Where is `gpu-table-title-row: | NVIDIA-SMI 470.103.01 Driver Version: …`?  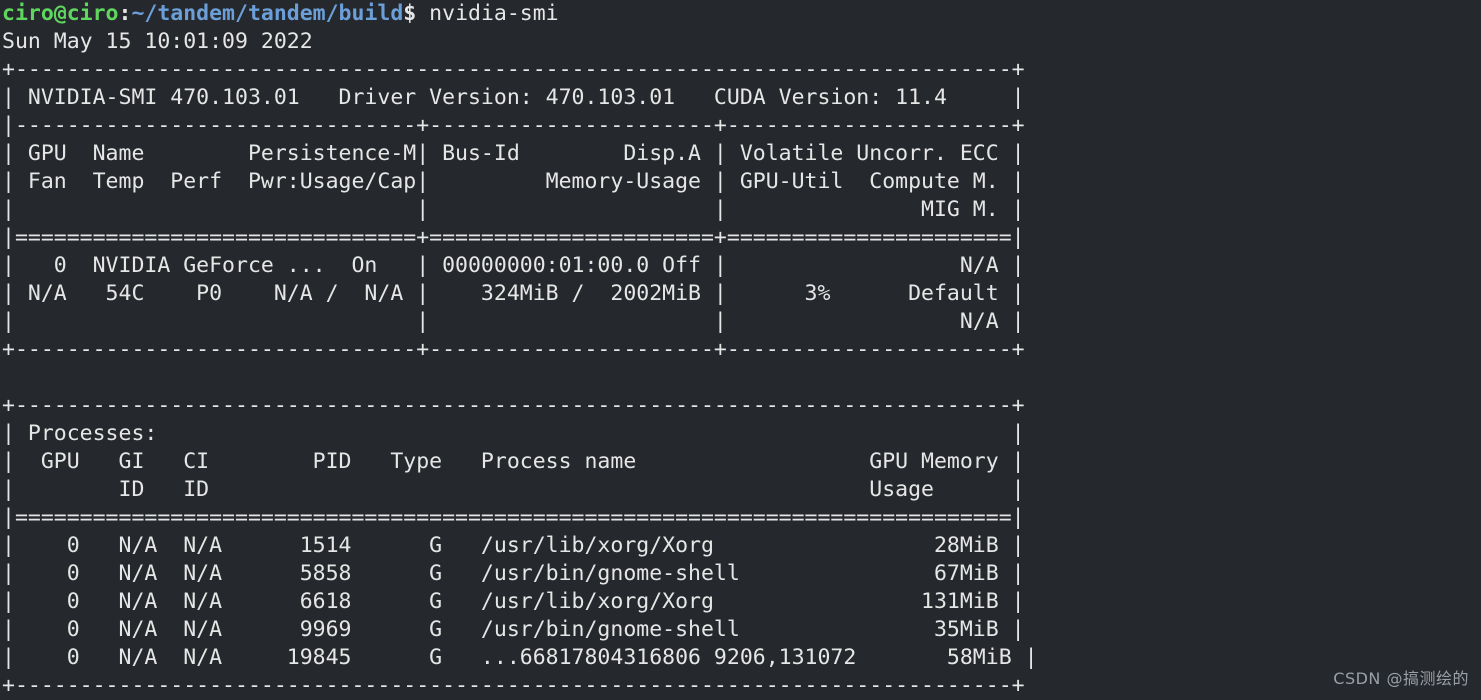 gpu-table-title-row: | NVIDIA-SMI 470.103.01 Driver Version: … is located at coordinates (513, 97).